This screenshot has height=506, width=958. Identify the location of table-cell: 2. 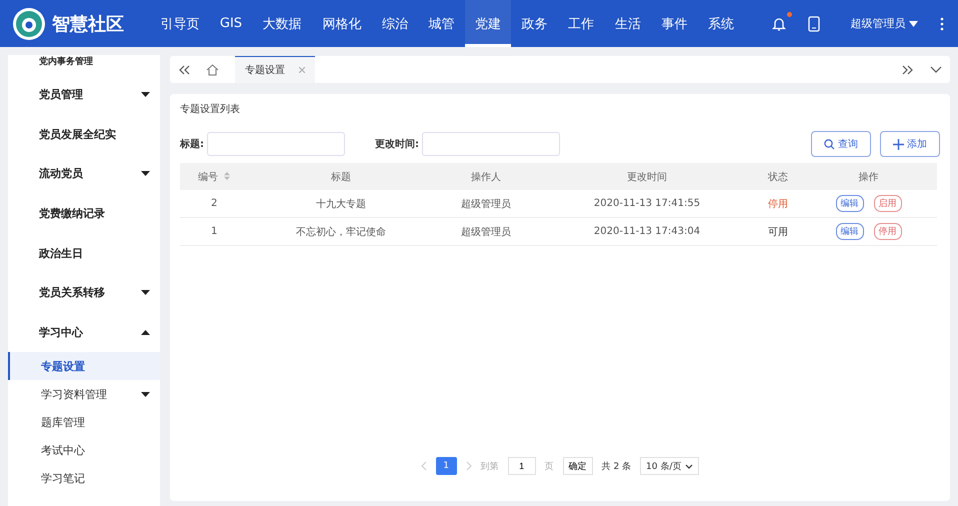
(214, 204).